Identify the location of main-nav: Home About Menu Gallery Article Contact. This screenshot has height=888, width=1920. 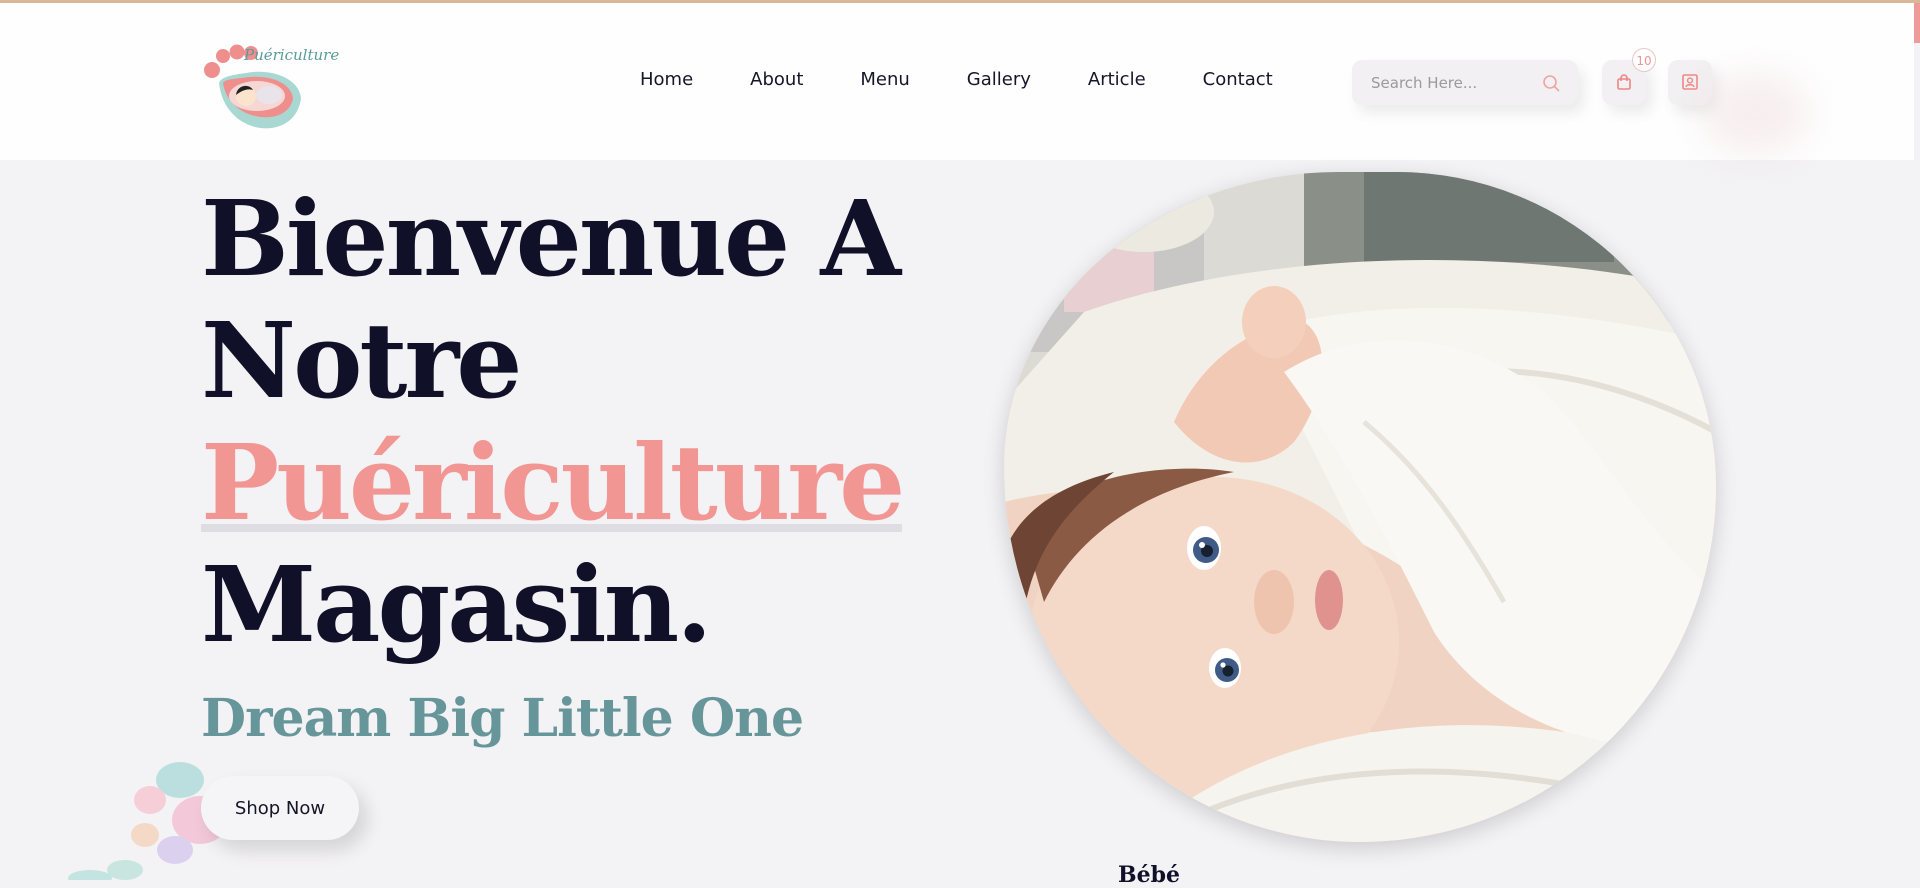
(956, 79).